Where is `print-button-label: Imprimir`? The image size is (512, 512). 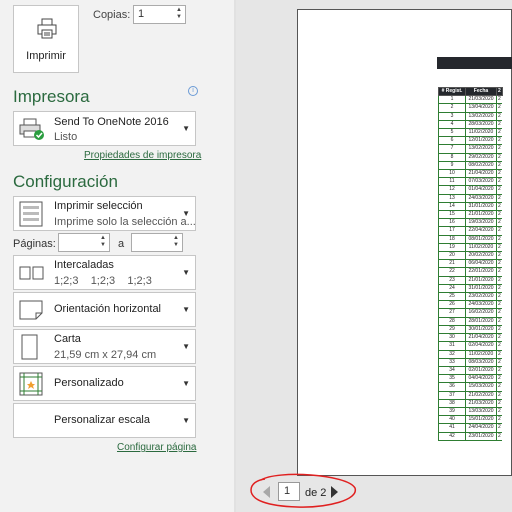
print-button-label: Imprimir is located at coordinates (46, 56).